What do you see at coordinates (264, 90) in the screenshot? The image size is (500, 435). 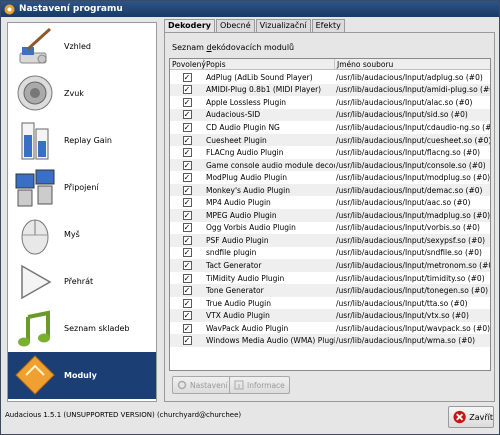 I see `description-cell: AMIDI-Plug 0.8b1 (MIDI Player)` at bounding box center [264, 90].